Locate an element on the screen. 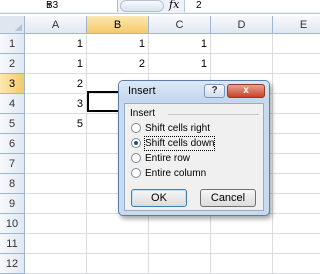 The width and height of the screenshot is (320, 274). cell-d12 is located at coordinates (242, 264).